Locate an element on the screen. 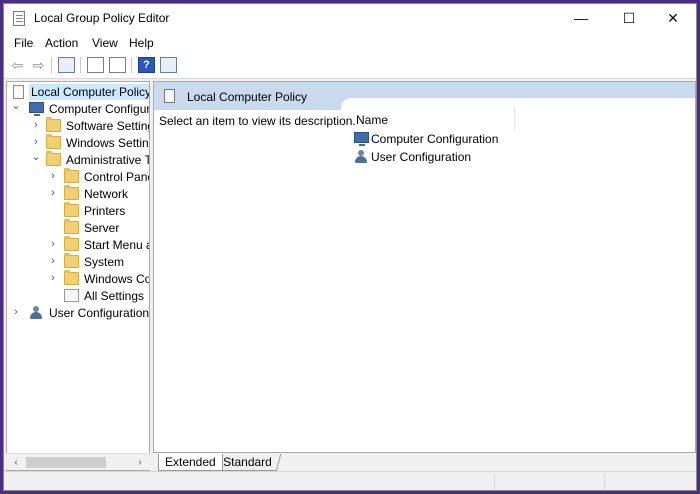 This screenshot has width=700, height=494. tree-node-administrative-templates: ⌄ Administrative Te is located at coordinates (78, 159).